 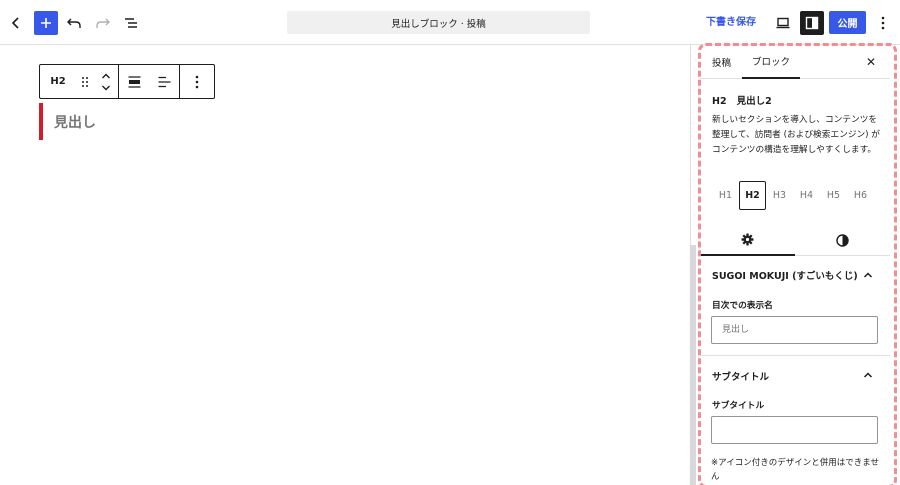 I want to click on redo-button, so click(x=103, y=23).